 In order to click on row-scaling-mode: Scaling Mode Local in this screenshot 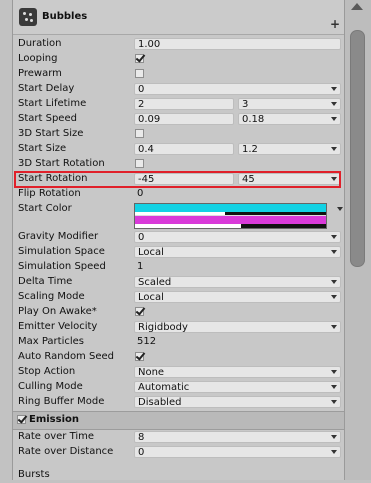, I will do `click(178, 297)`.